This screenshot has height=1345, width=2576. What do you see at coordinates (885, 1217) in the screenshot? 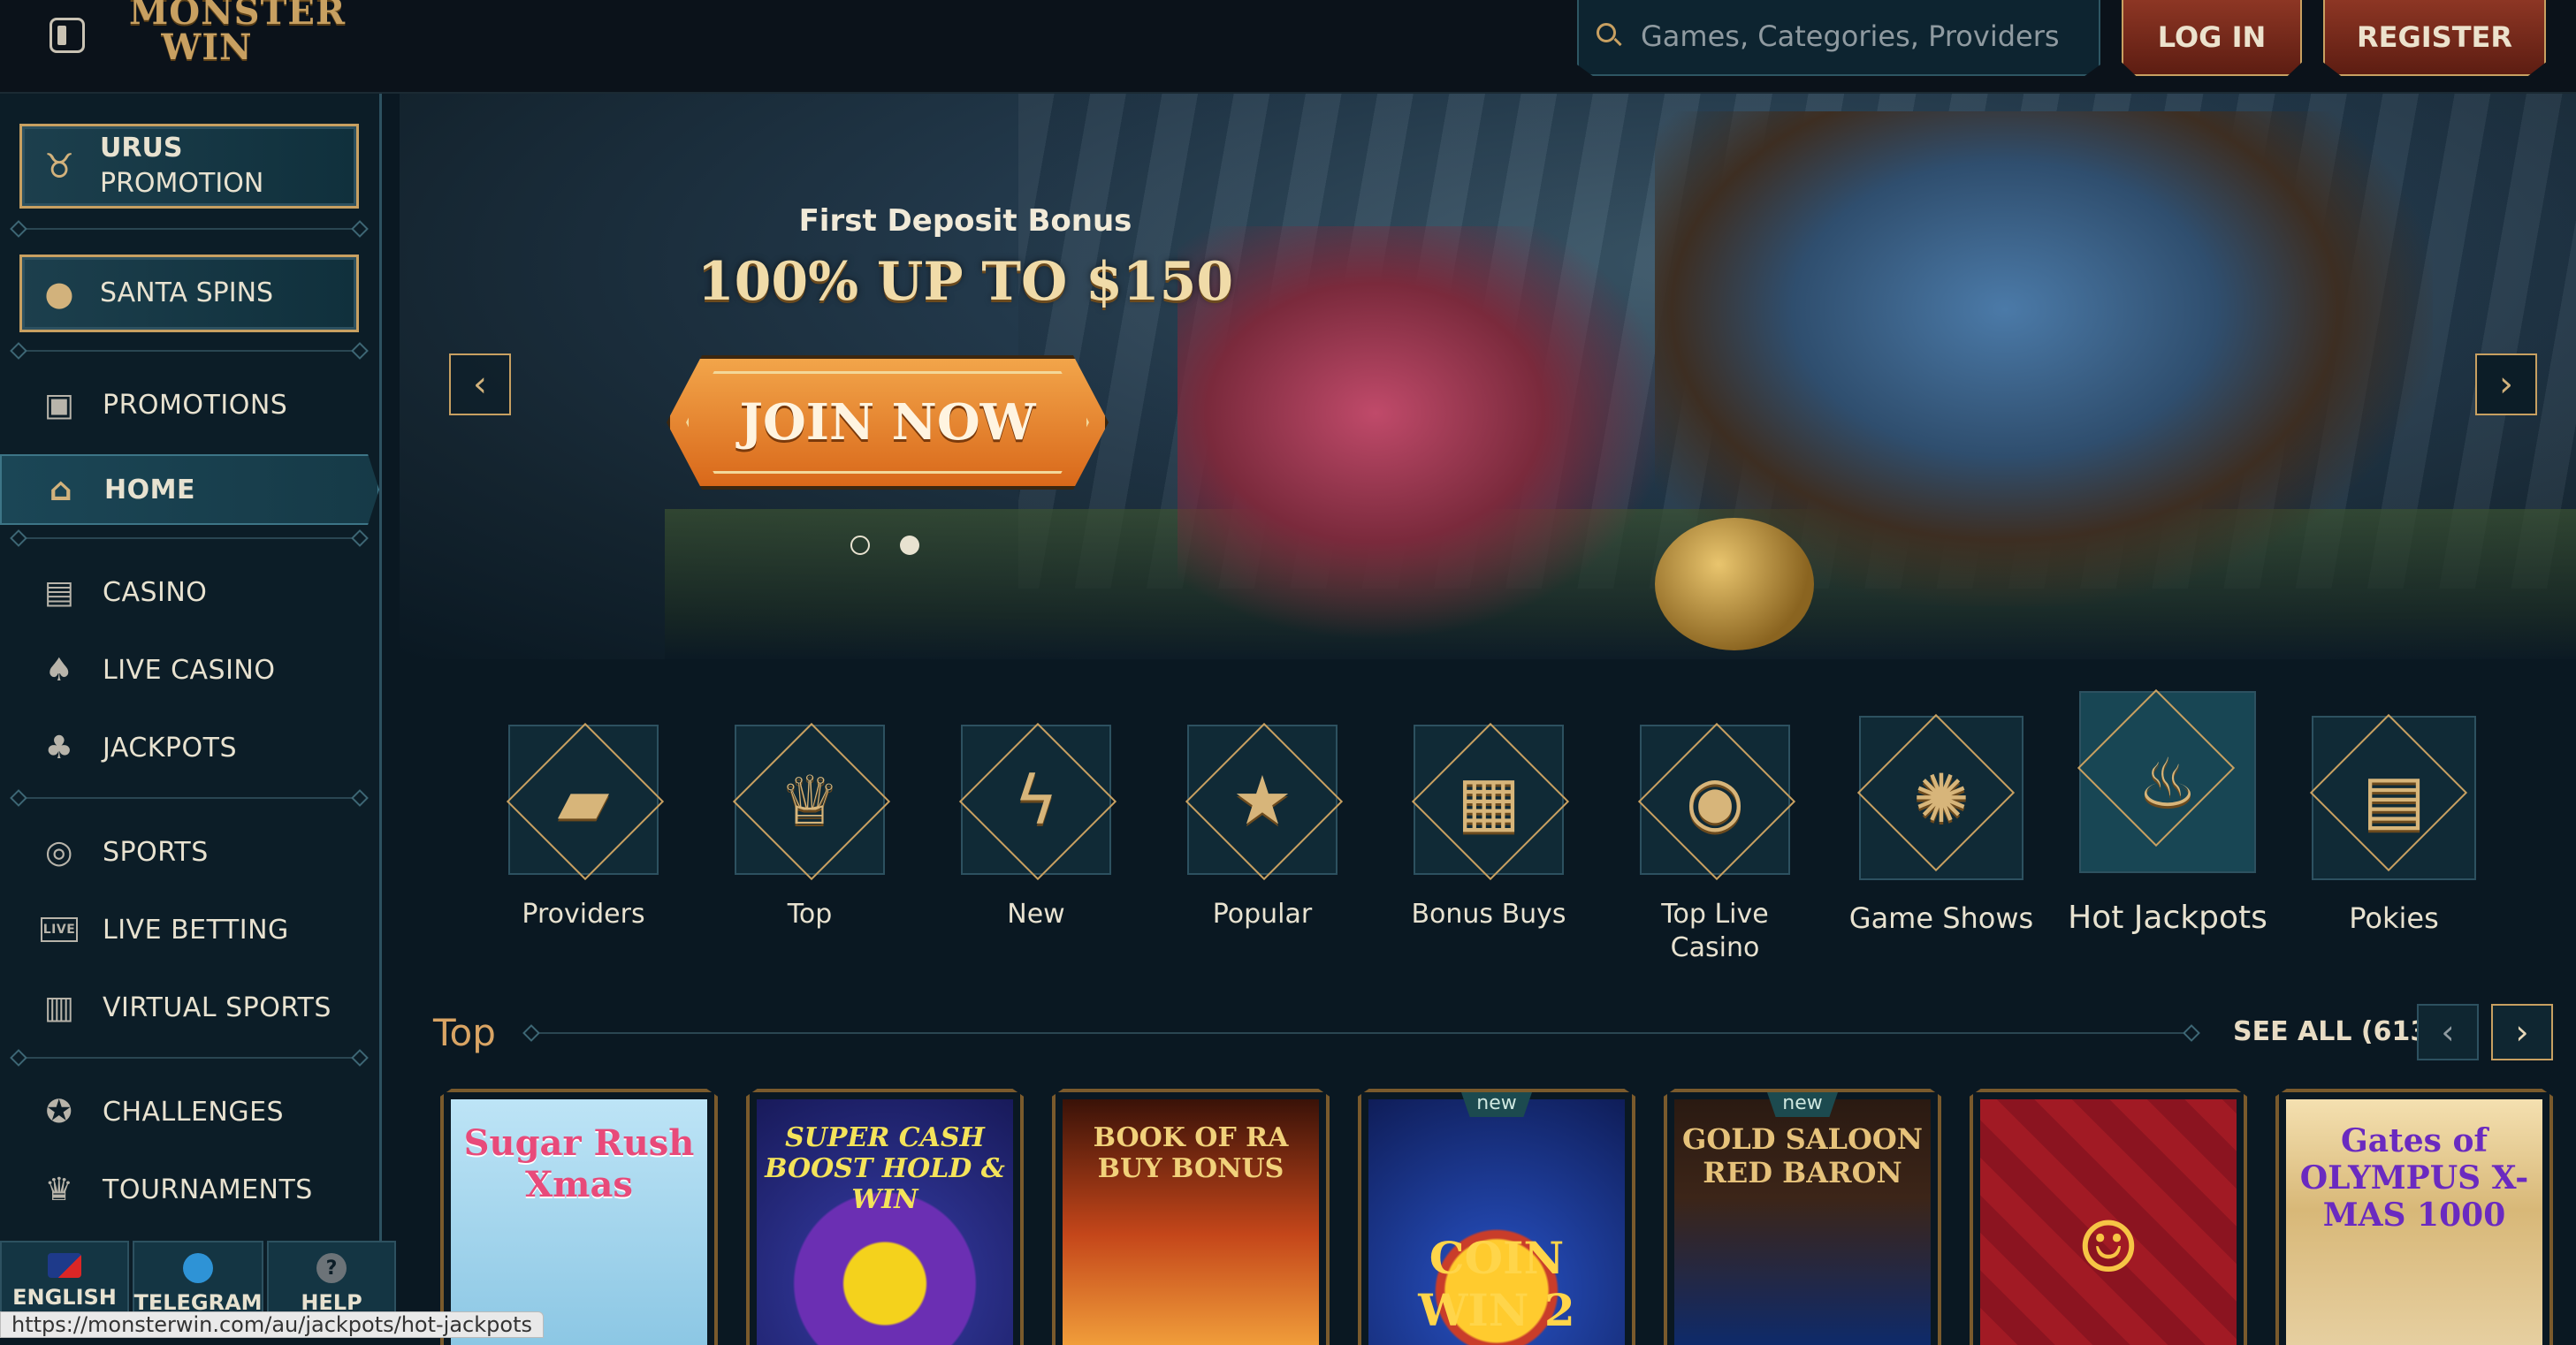
I see `game-card: SUPER CASH BOOST HOLD & WIN` at bounding box center [885, 1217].